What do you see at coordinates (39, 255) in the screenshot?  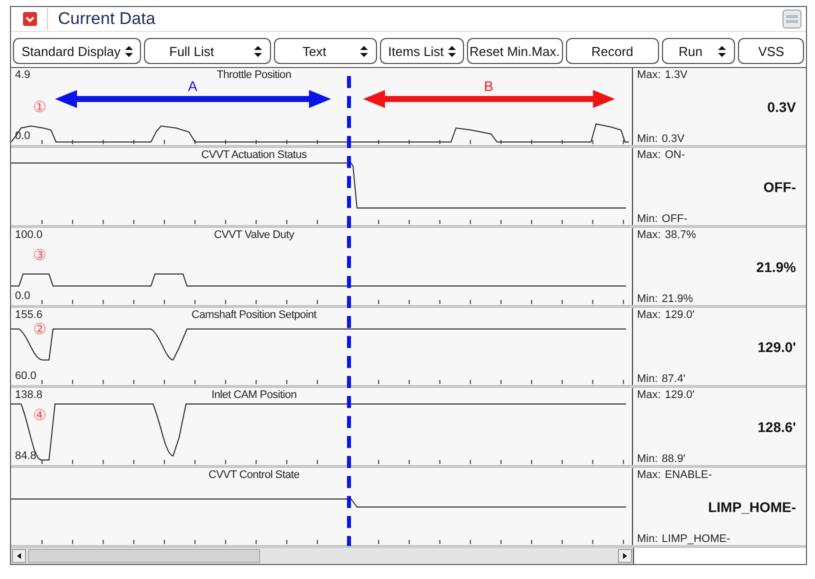 I see `callout-number: ③` at bounding box center [39, 255].